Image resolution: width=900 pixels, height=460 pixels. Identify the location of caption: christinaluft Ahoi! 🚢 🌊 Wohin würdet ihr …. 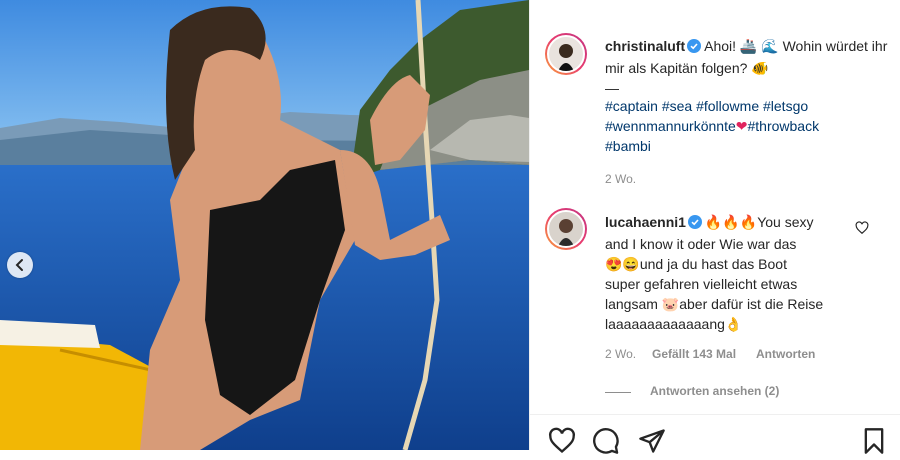
(747, 67).